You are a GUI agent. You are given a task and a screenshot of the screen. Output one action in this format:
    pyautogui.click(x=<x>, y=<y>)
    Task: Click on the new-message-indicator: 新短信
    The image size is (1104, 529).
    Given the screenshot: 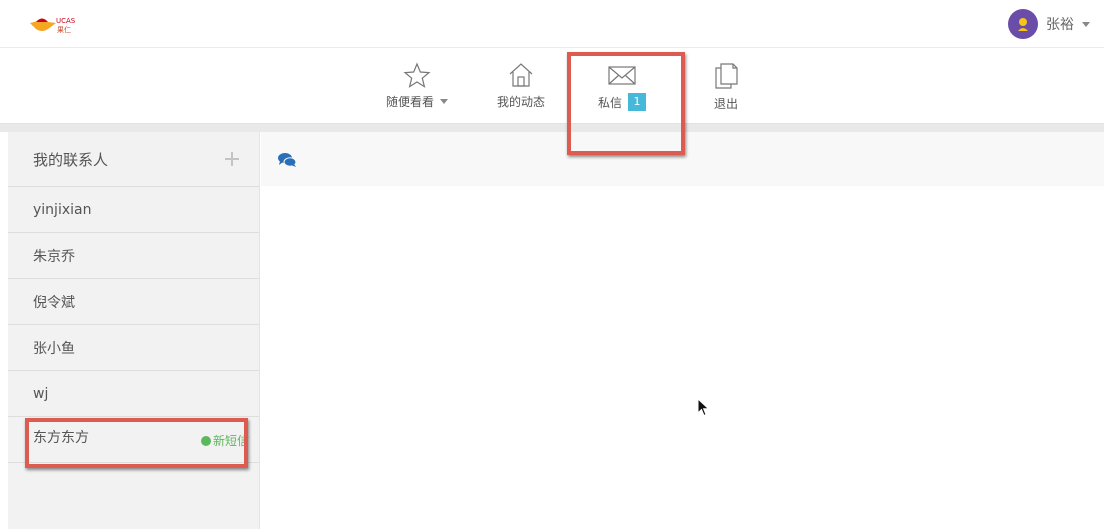 What is the action you would take?
    pyautogui.click(x=224, y=440)
    